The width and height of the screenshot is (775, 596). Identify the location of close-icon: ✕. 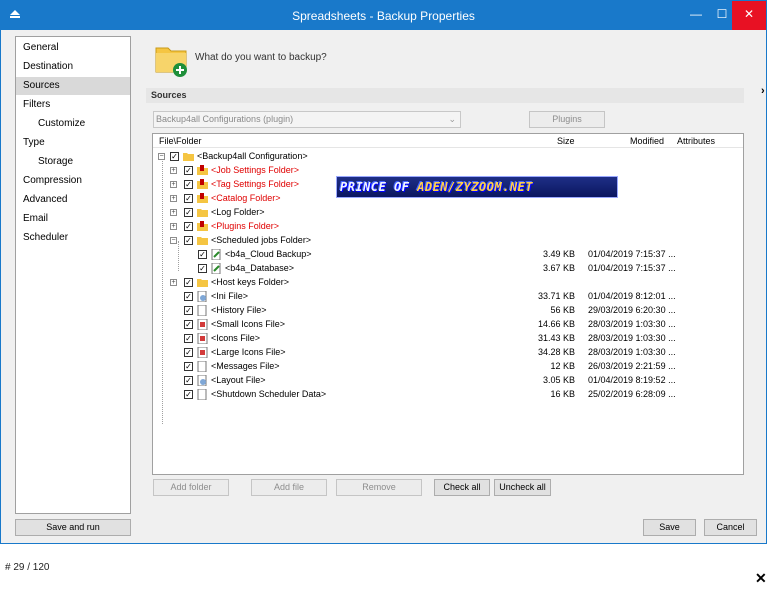
(749, 15).